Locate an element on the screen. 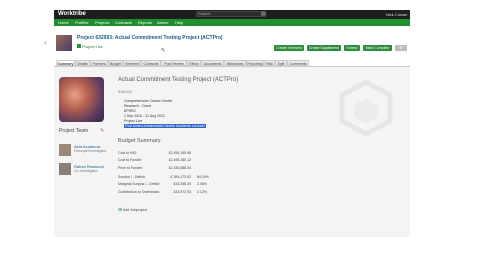 Image resolution: width=478 pixels, height=269 pixels. nav-reports: Reports is located at coordinates (145, 22).